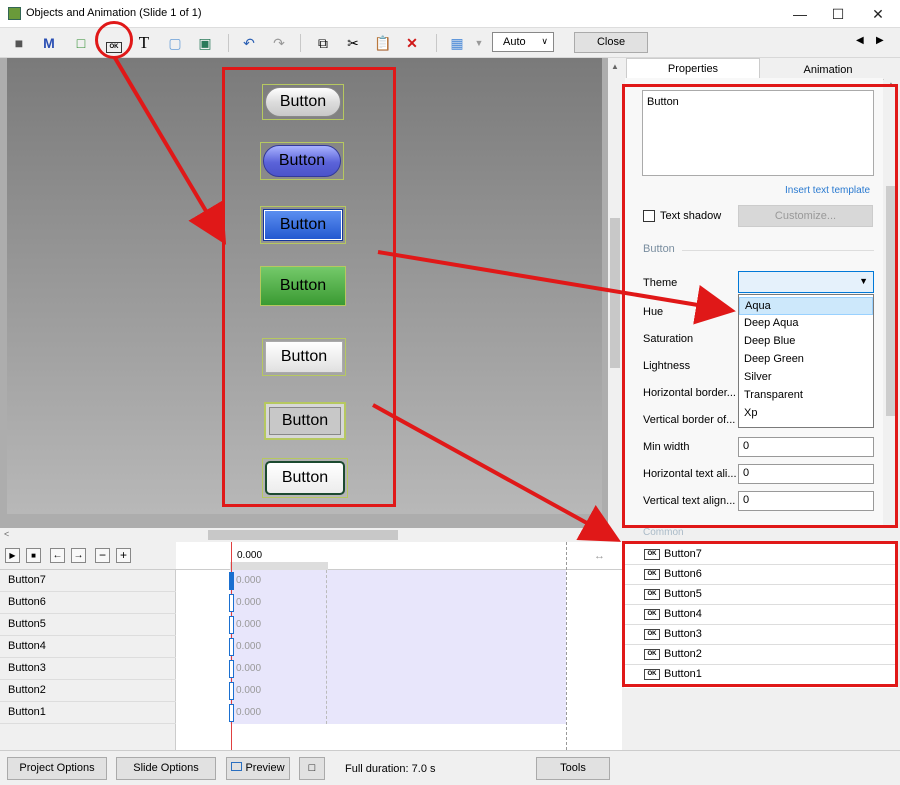 Image resolution: width=900 pixels, height=785 pixels. What do you see at coordinates (170, 150) in the screenshot?
I see `arrow-toolbar-to-canvas` at bounding box center [170, 150].